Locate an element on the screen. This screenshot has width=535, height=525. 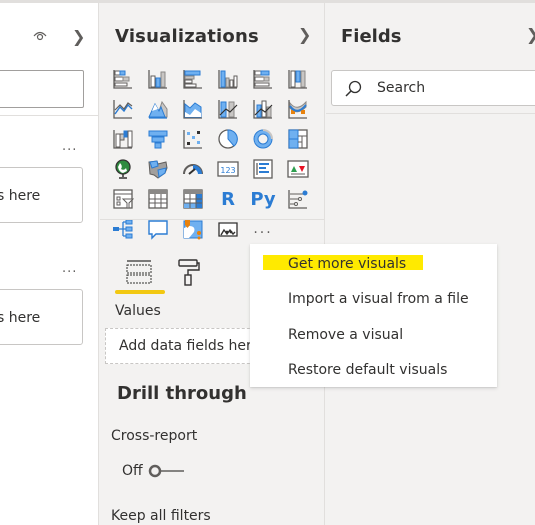
eye-icon is located at coordinates (40, 35).